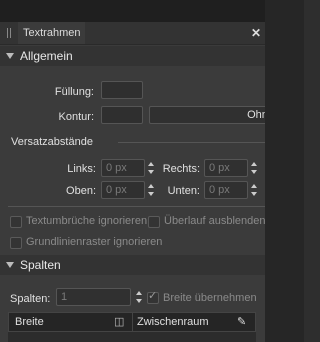  What do you see at coordinates (122, 115) in the screenshot?
I see `stroke-swatch` at bounding box center [122, 115].